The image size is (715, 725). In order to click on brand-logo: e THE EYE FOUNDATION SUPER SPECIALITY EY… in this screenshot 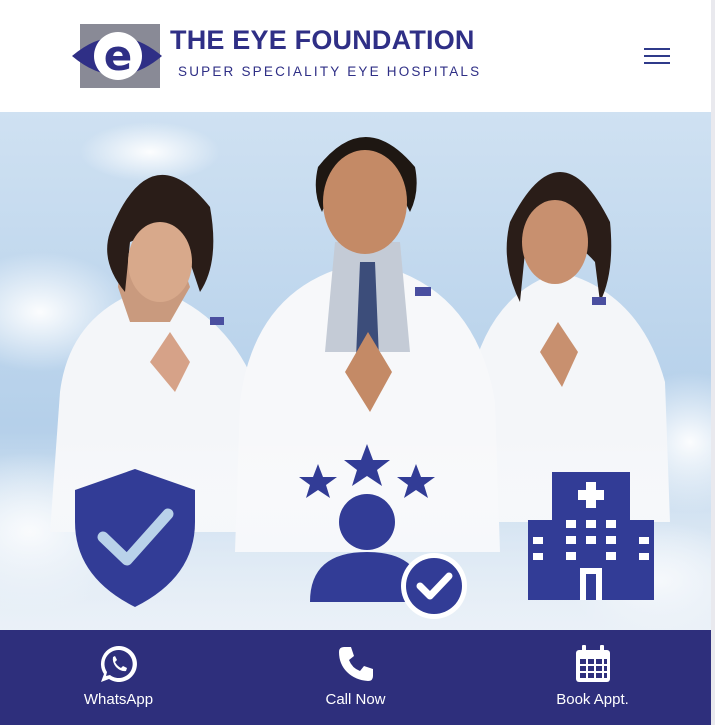, I will do `click(287, 55)`.